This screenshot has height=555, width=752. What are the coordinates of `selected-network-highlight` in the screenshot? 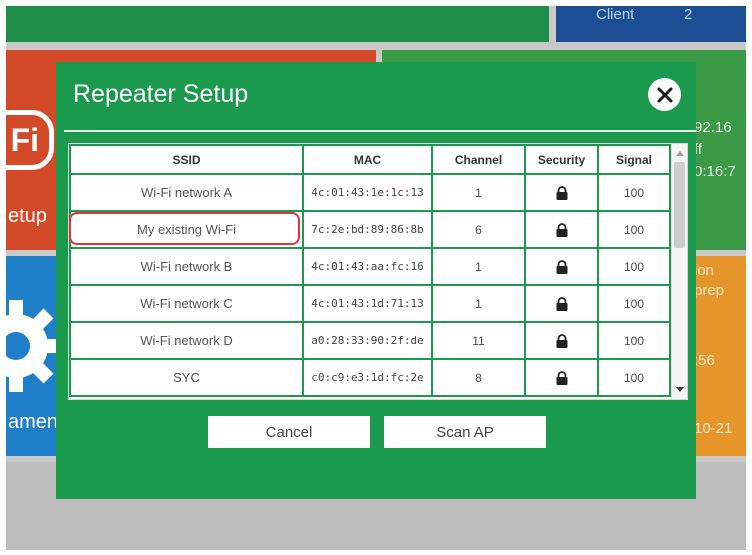 It's located at (184, 228).